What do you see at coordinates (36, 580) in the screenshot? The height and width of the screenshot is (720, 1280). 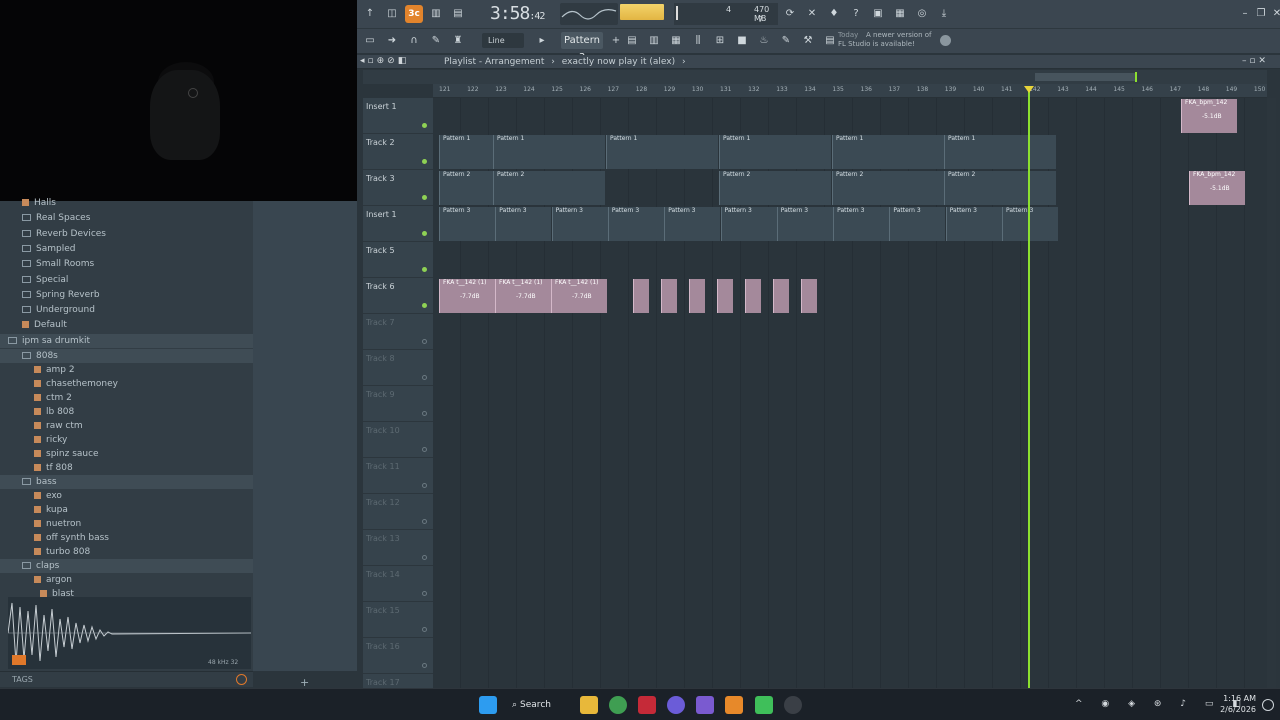 I see `browser-item-argon: argon` at bounding box center [36, 580].